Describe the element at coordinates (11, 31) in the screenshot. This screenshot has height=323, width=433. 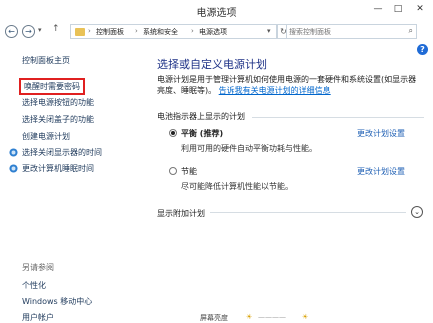
I see `back-button: ←` at that location.